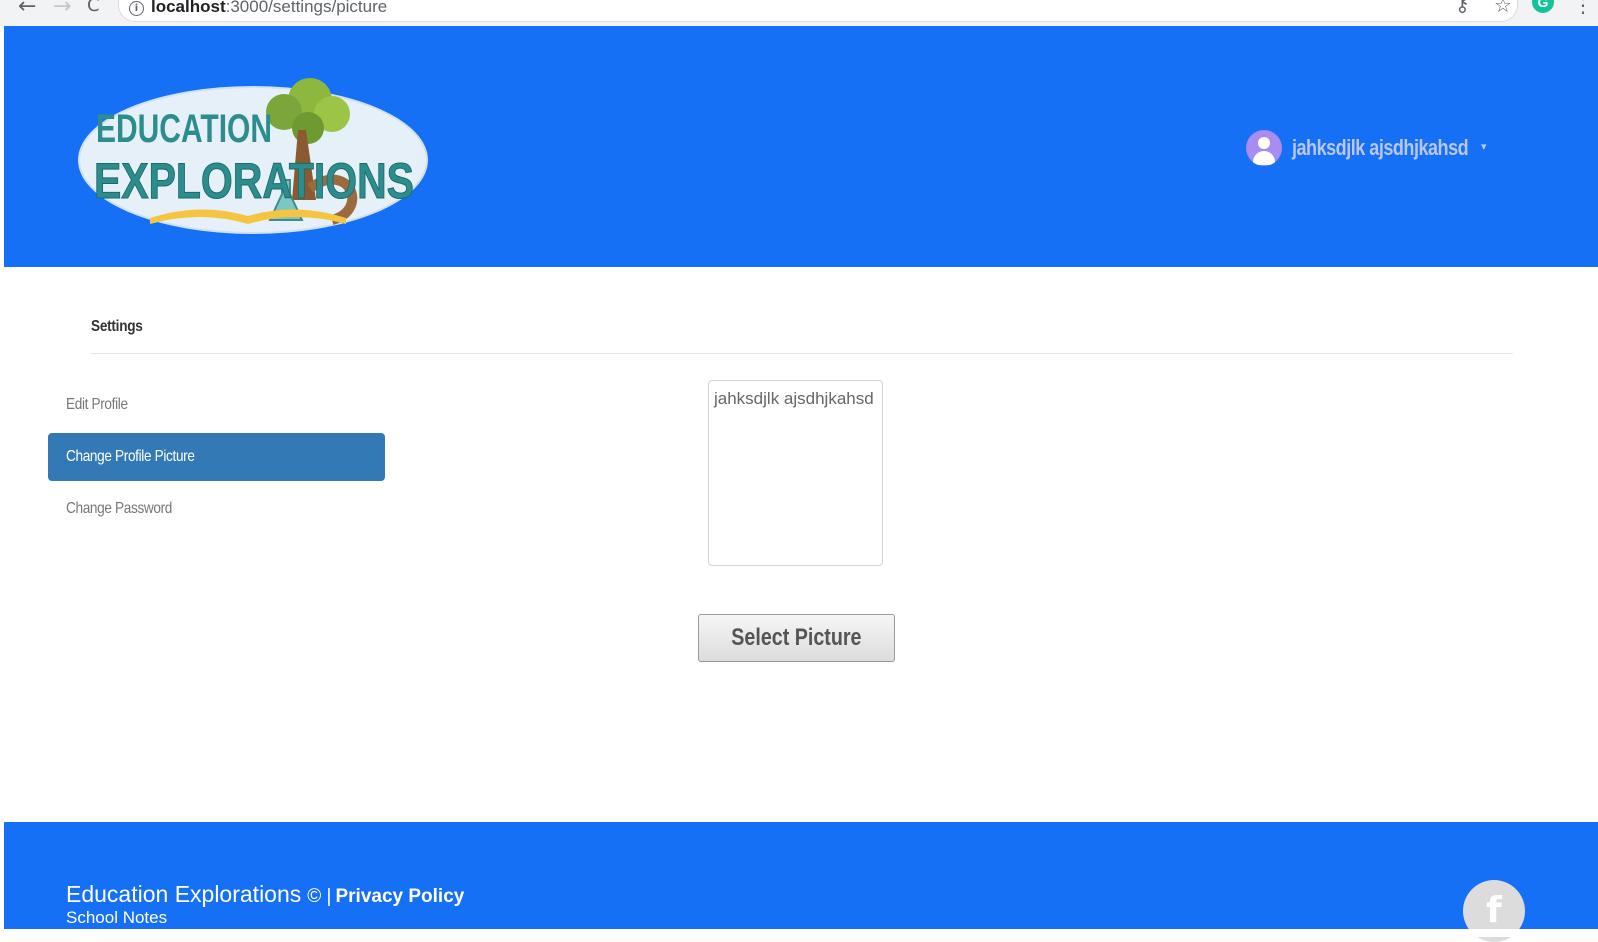  I want to click on user-menu: jahksdjlk ajsdhjkahsd ▾, so click(1376, 148).